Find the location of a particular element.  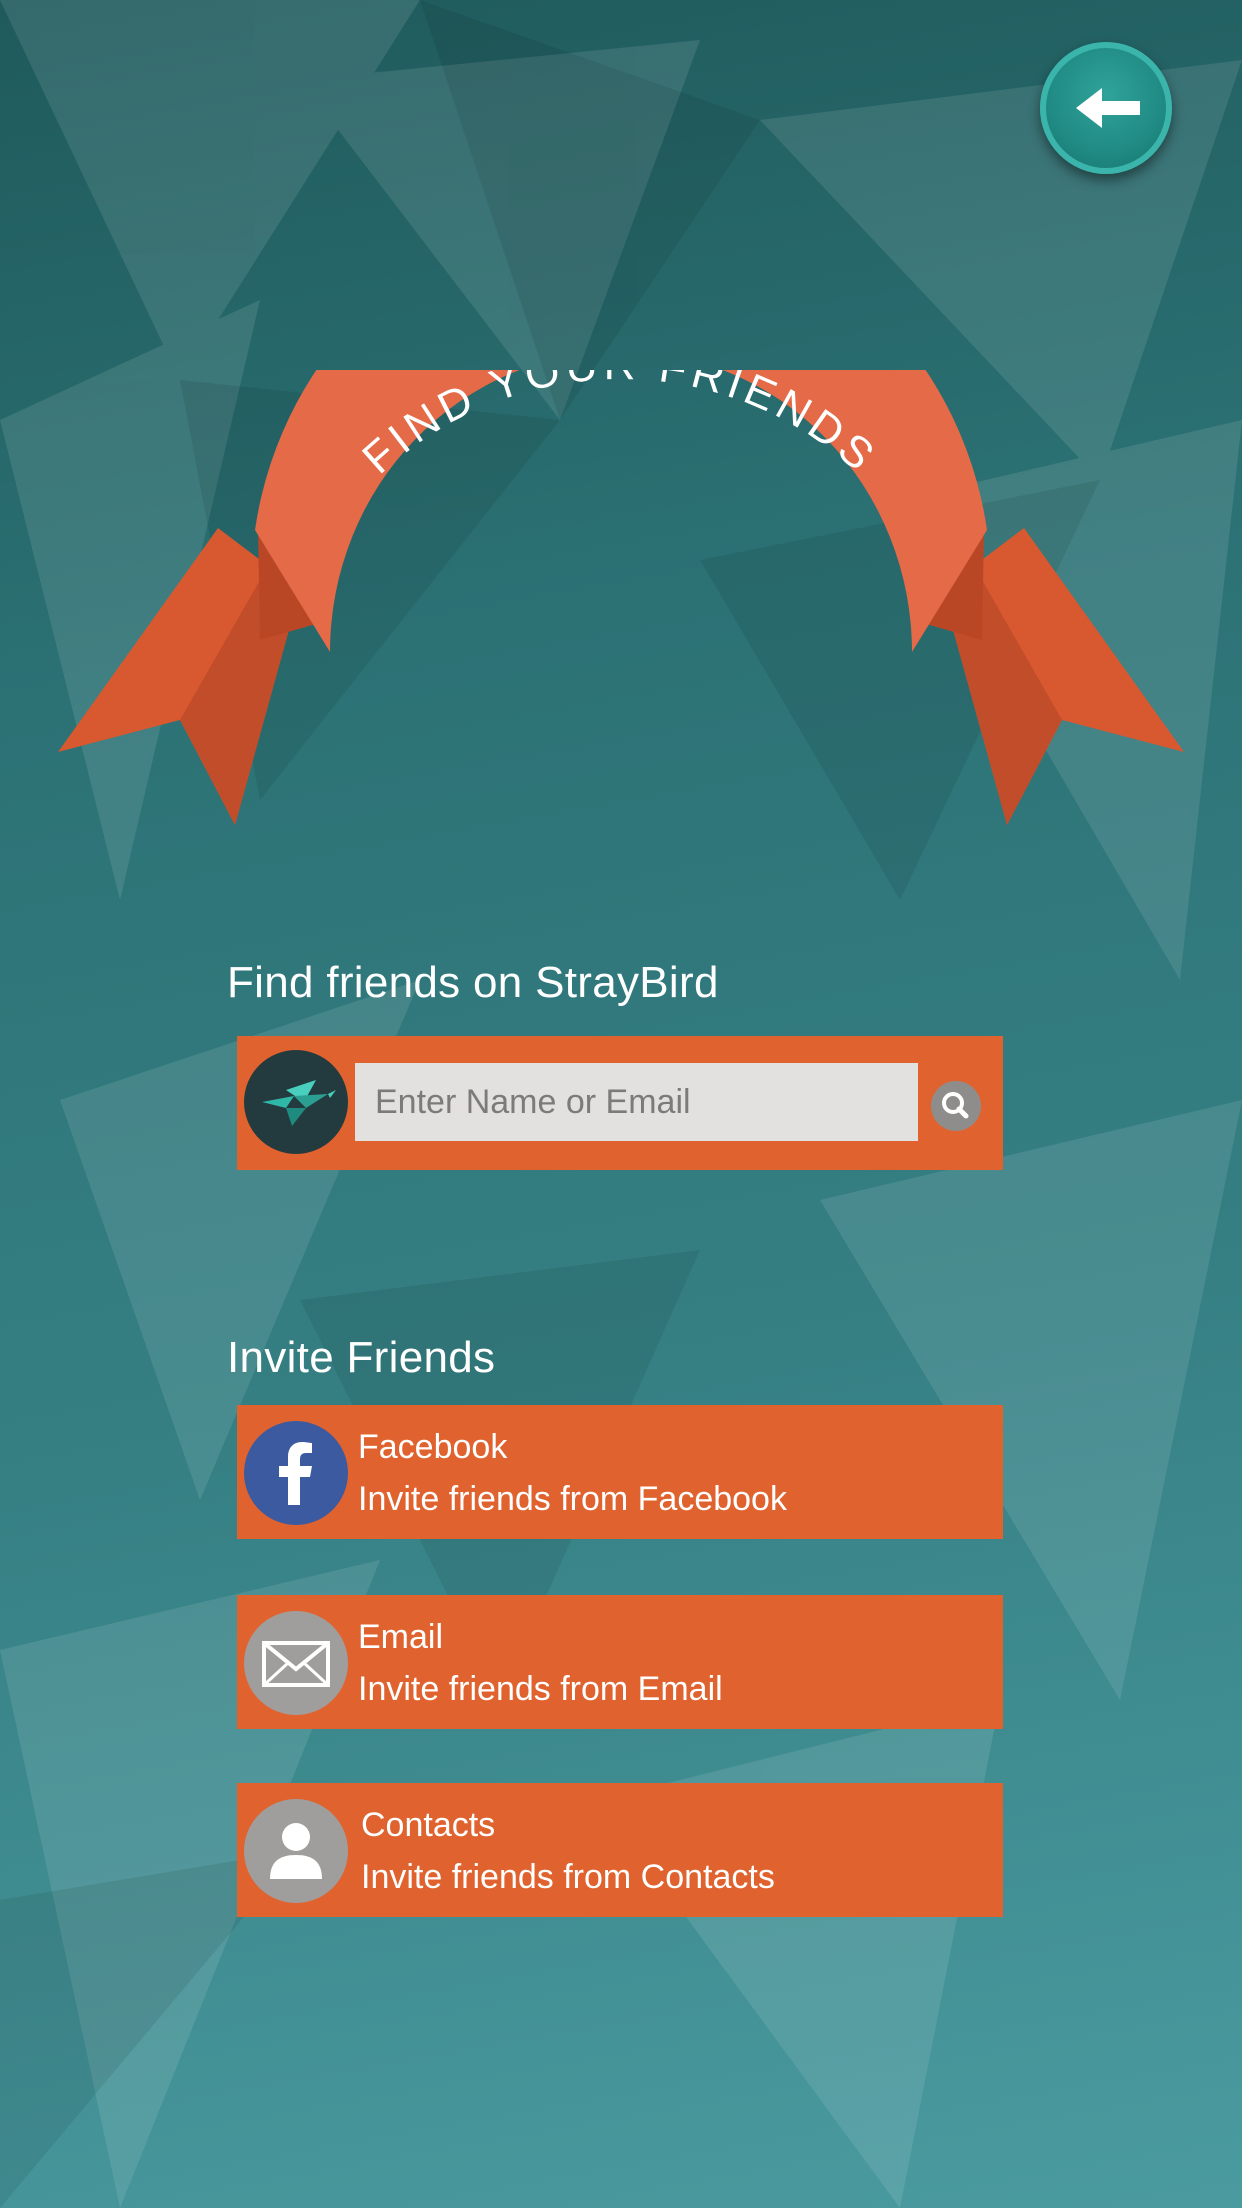

person-icon is located at coordinates (296, 1851).